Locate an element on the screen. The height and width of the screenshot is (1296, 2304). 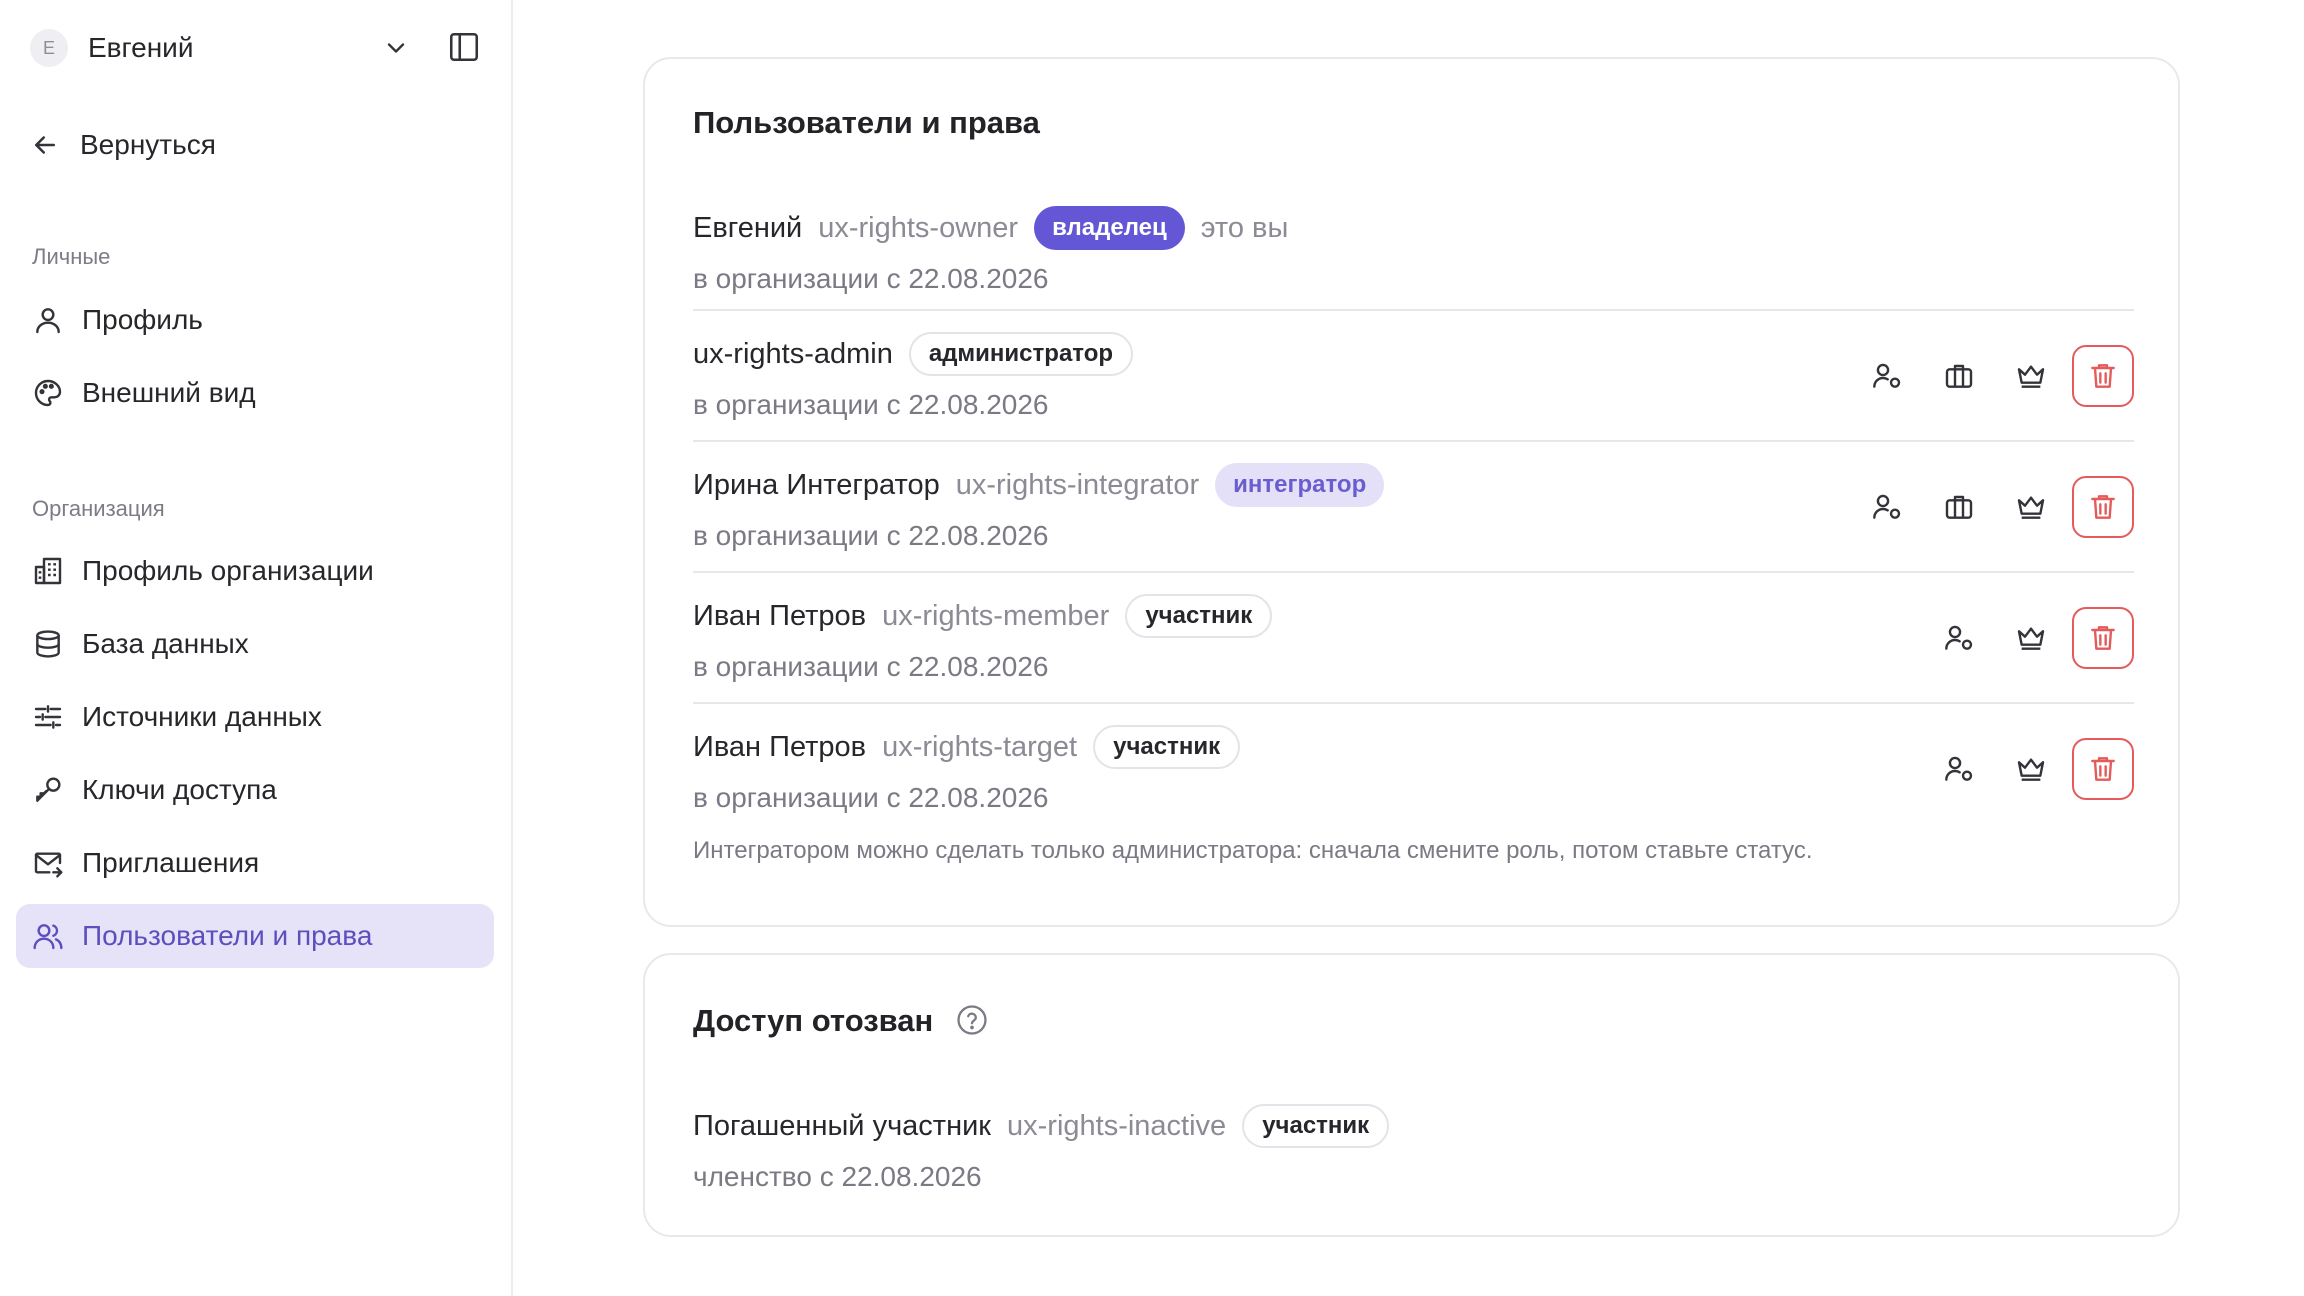
sidebar-item-label: База данных is located at coordinates (165, 643).